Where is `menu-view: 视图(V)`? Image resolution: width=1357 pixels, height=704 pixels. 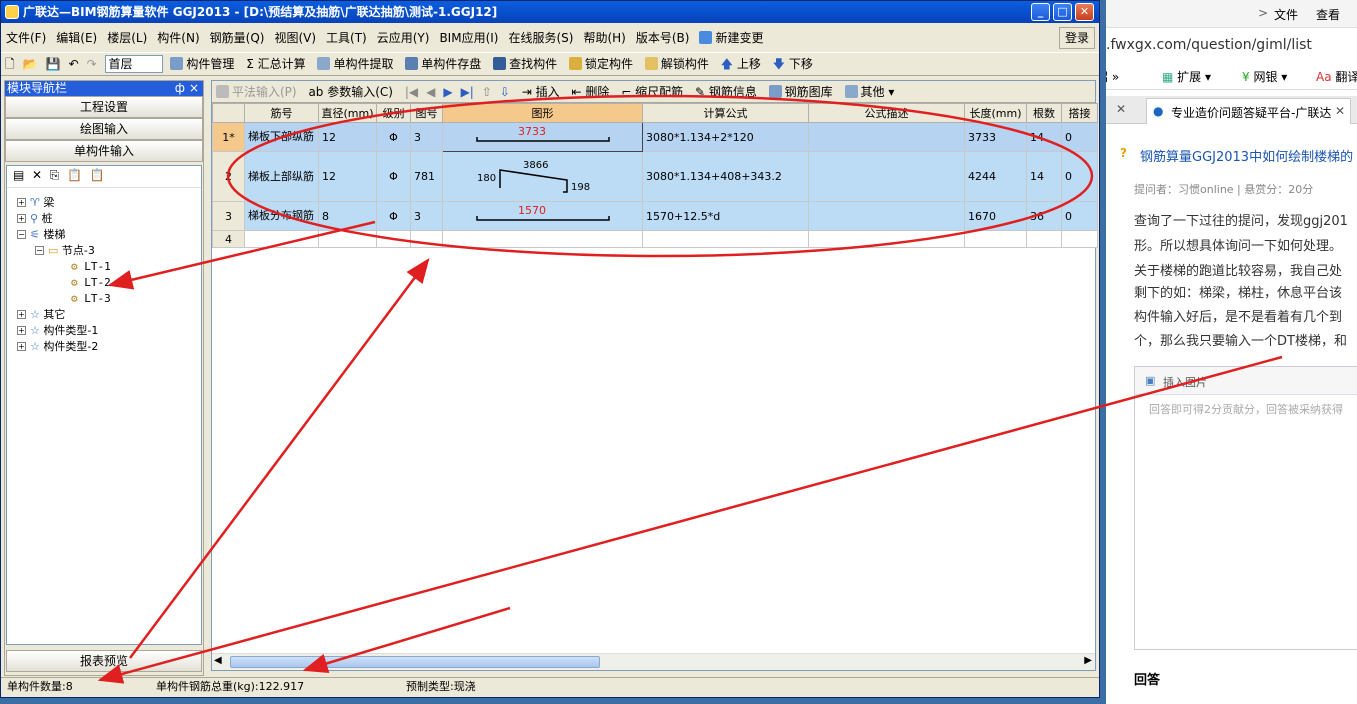 menu-view: 视图(V) is located at coordinates (295, 38).